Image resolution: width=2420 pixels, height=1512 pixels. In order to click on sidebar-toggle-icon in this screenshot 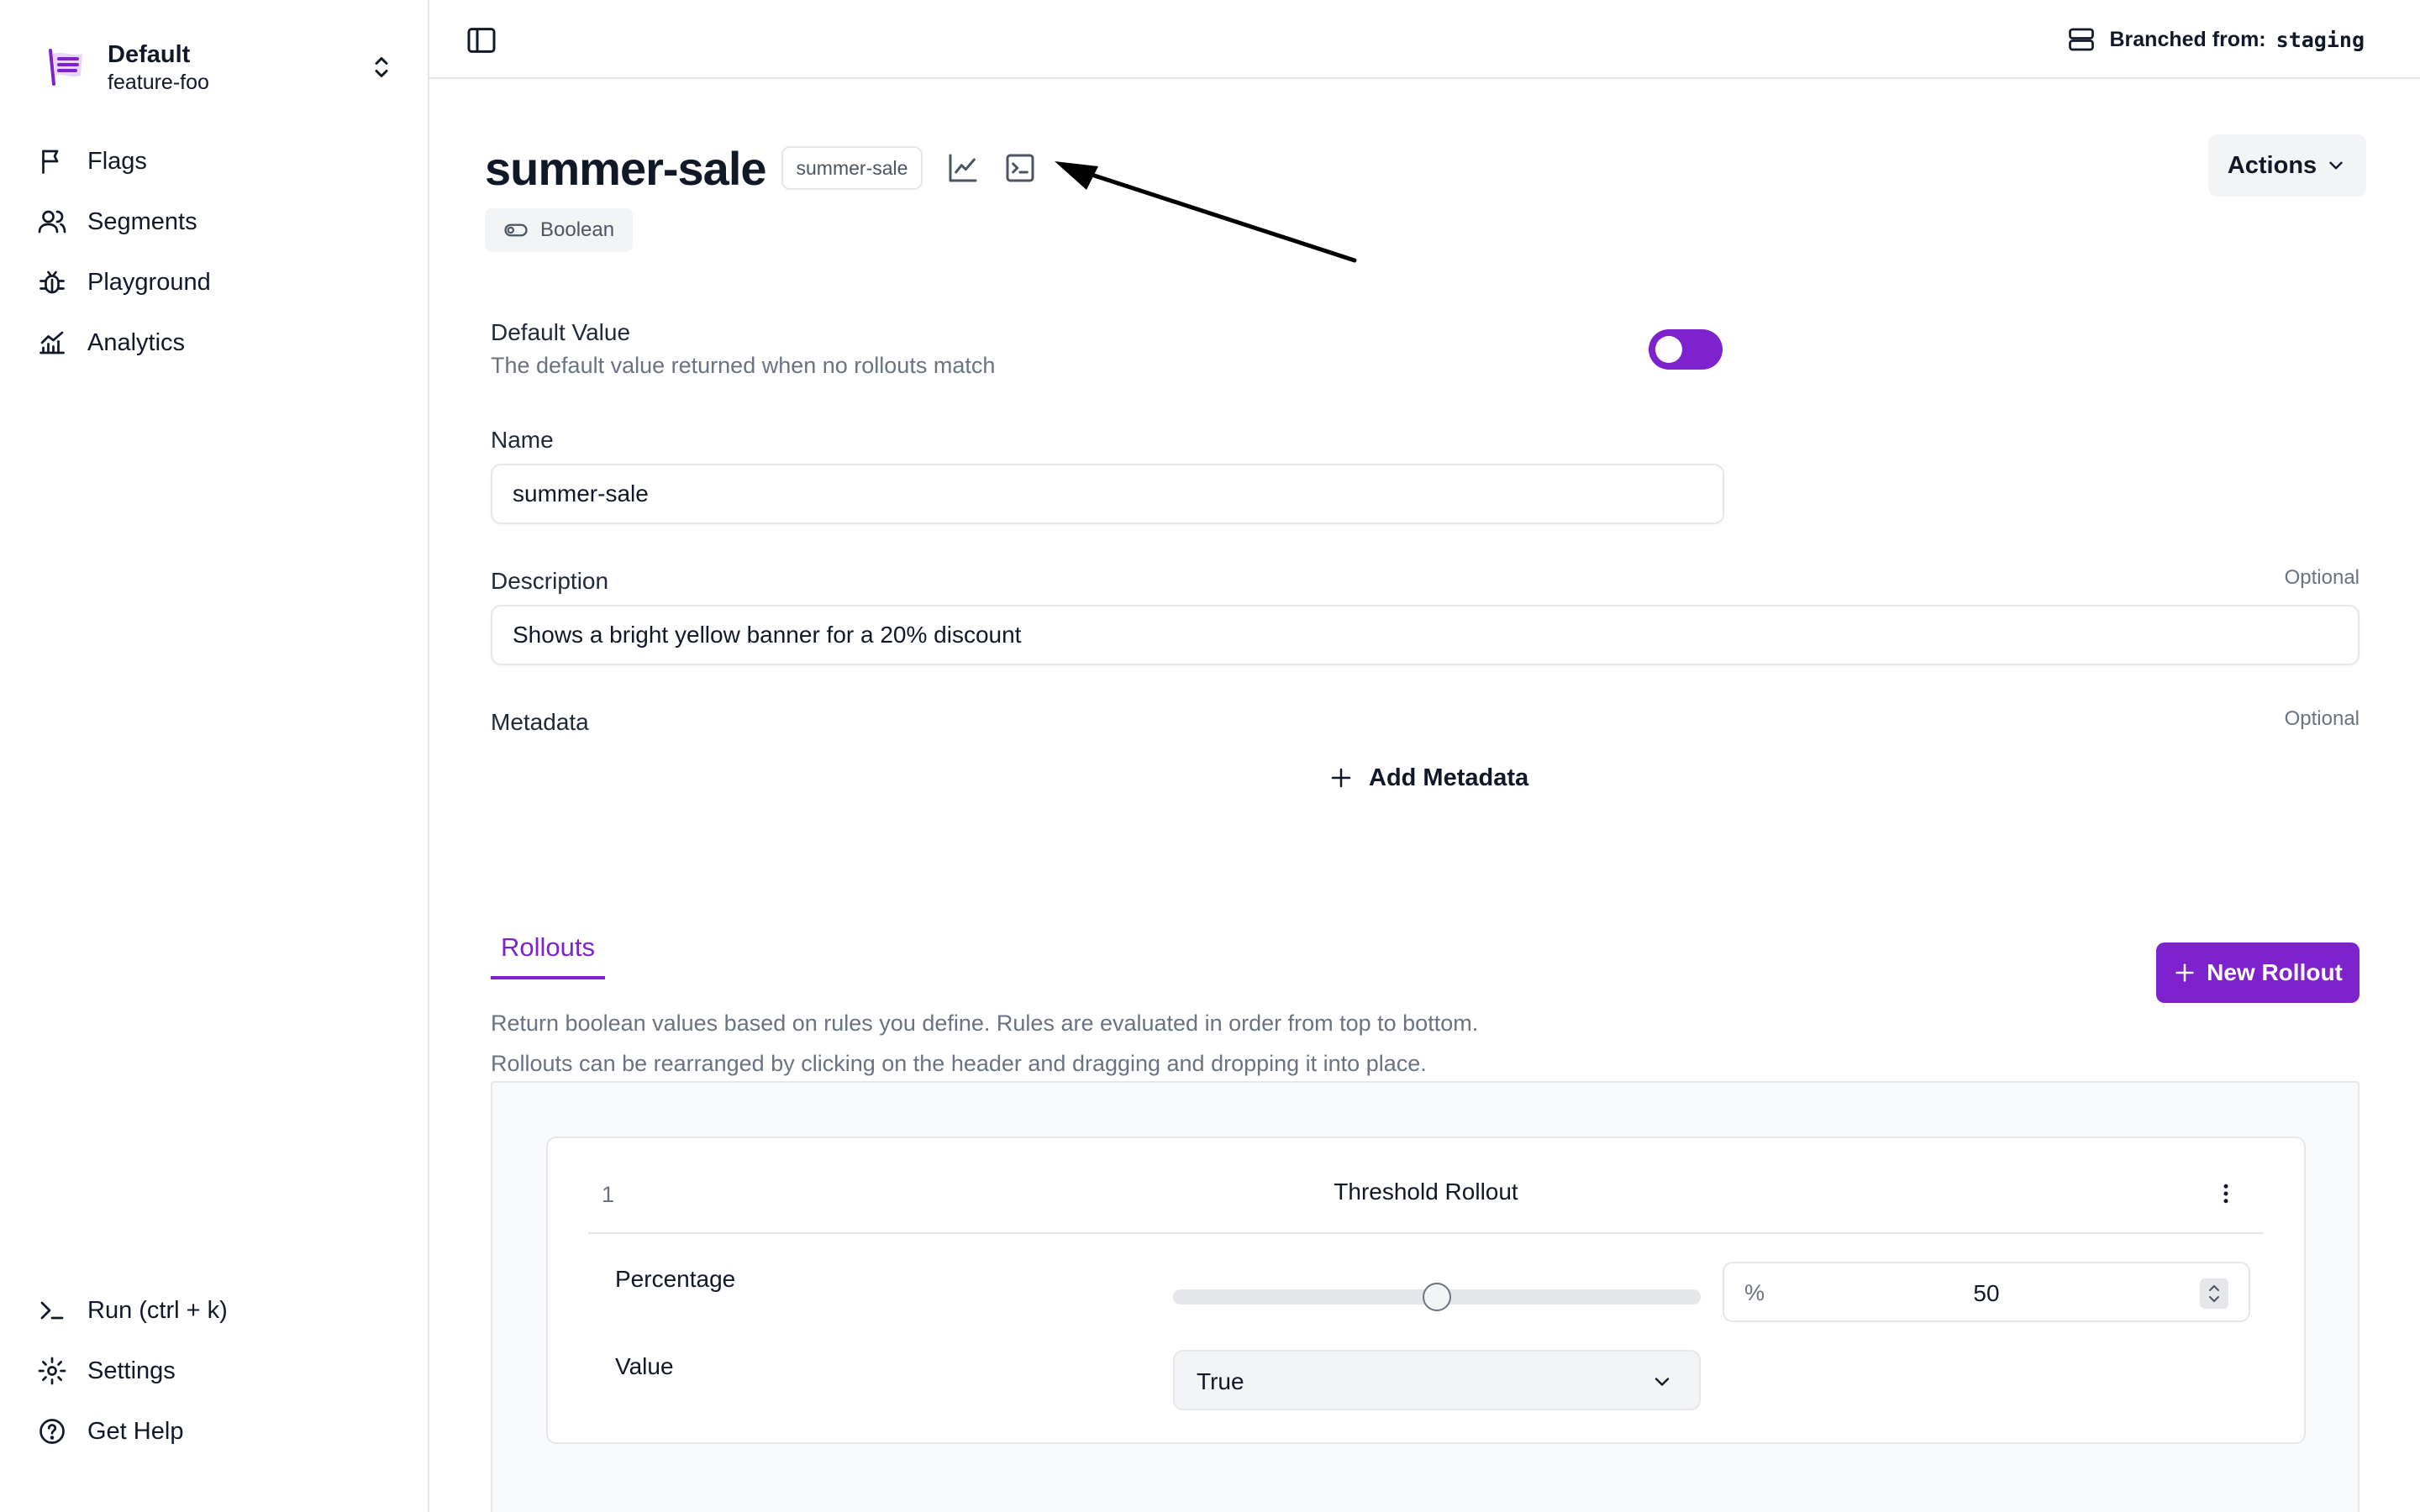, I will do `click(481, 40)`.